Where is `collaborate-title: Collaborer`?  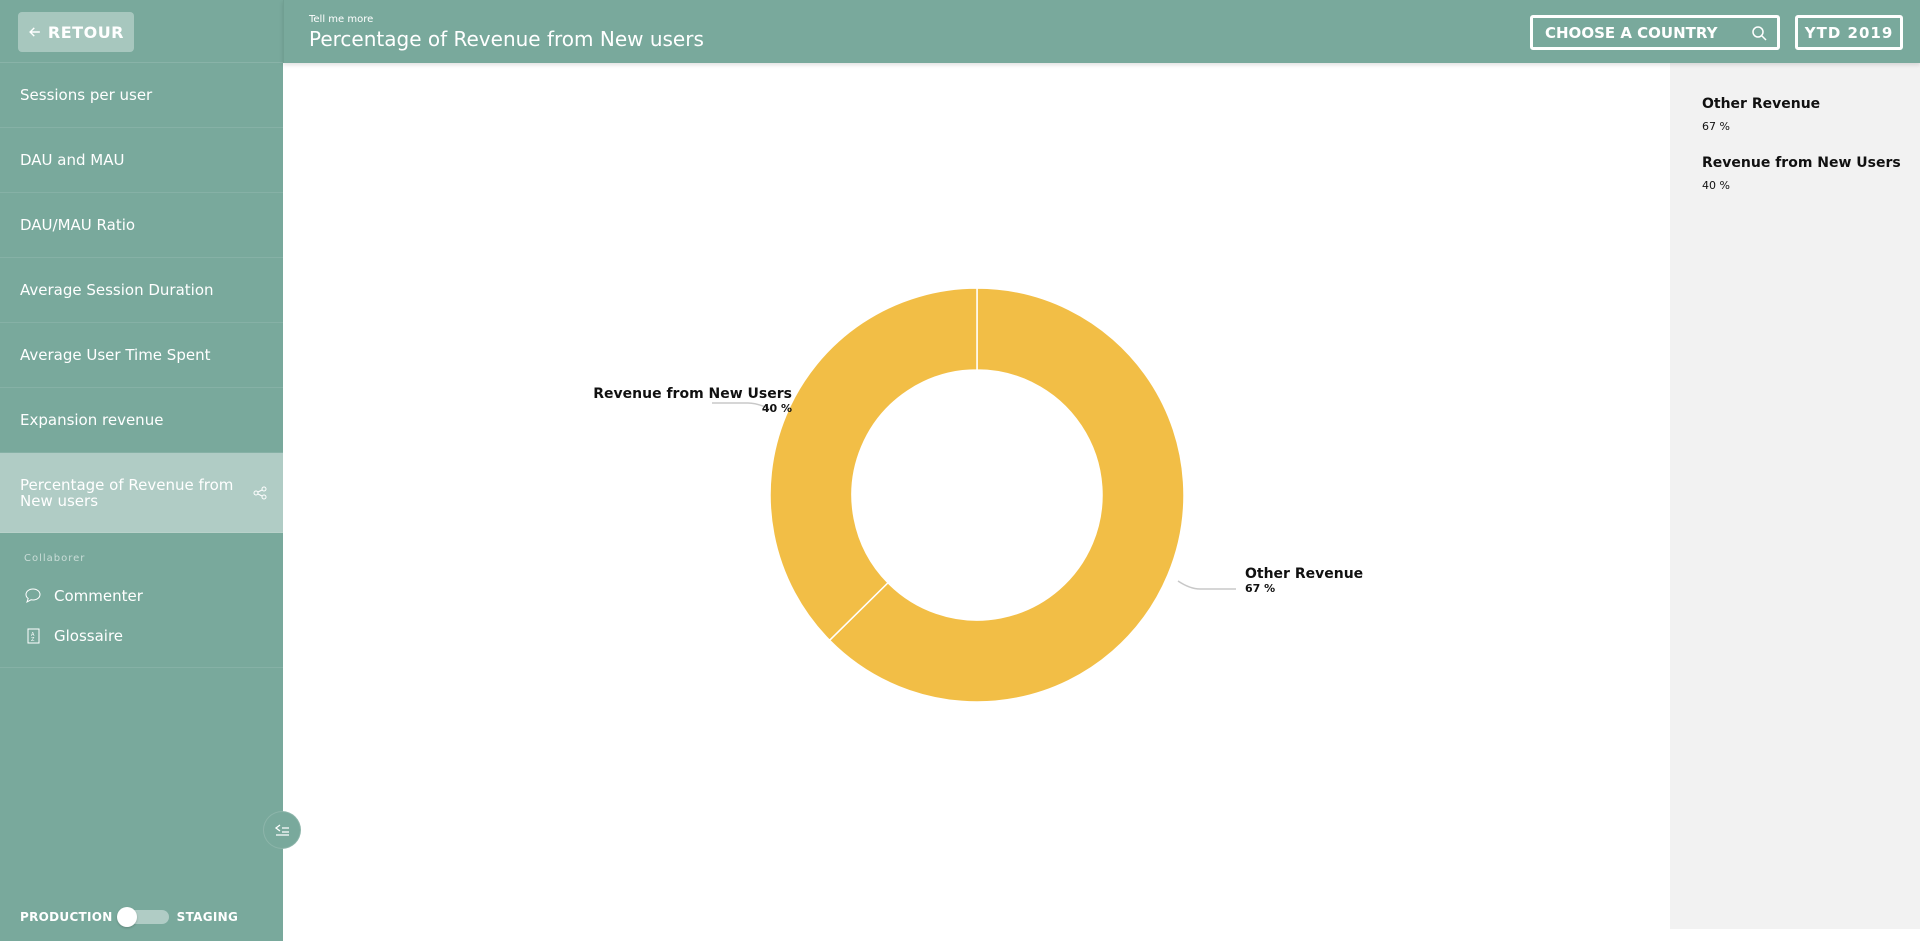
collaborate-title: Collaborer is located at coordinates (55, 558).